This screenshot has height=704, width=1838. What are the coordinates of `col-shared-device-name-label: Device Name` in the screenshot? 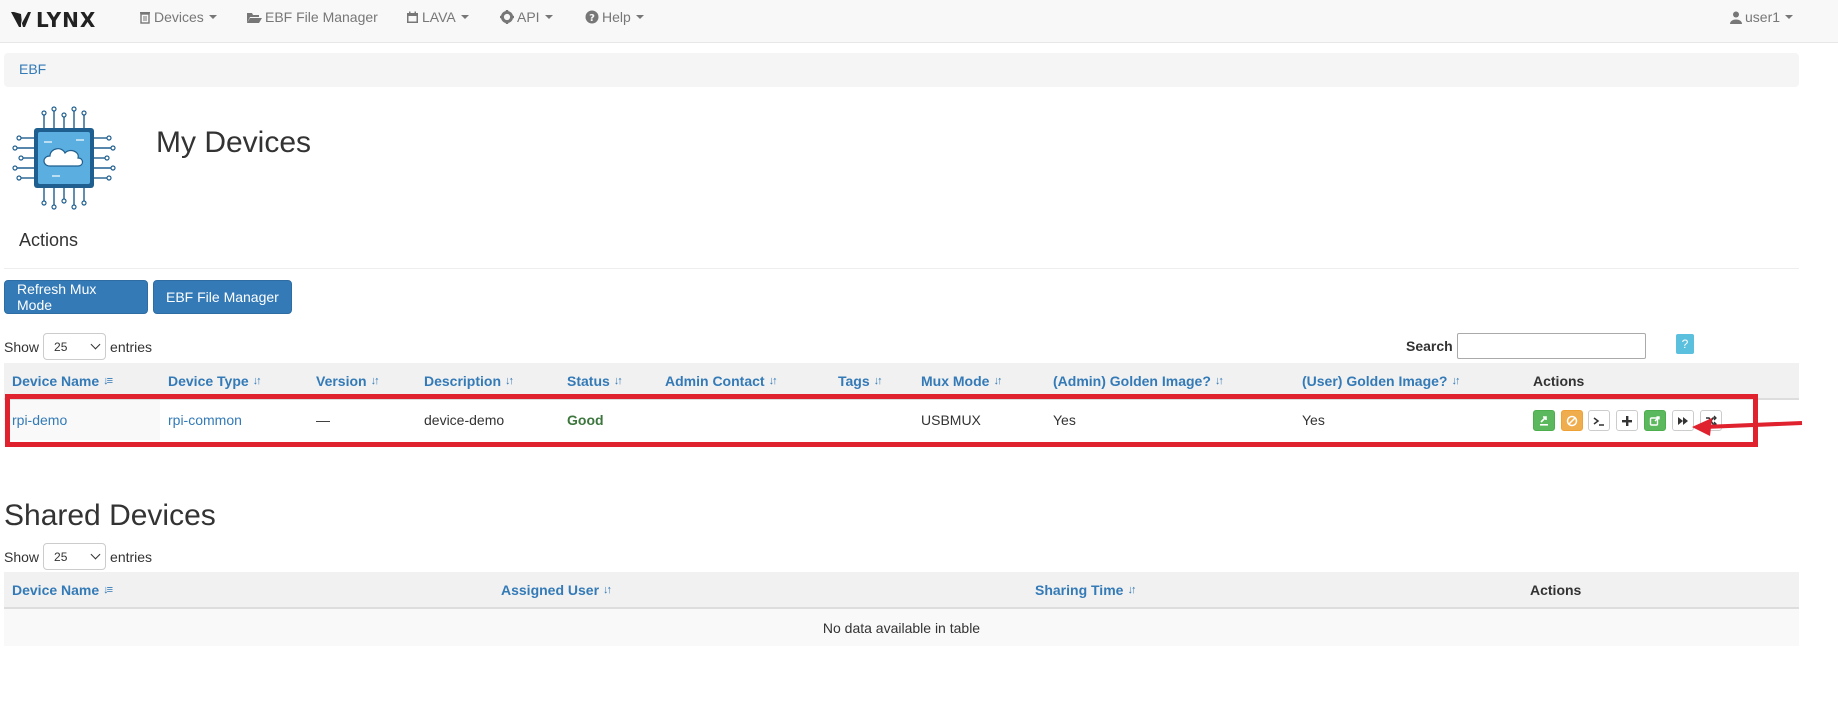 It's located at (56, 590).